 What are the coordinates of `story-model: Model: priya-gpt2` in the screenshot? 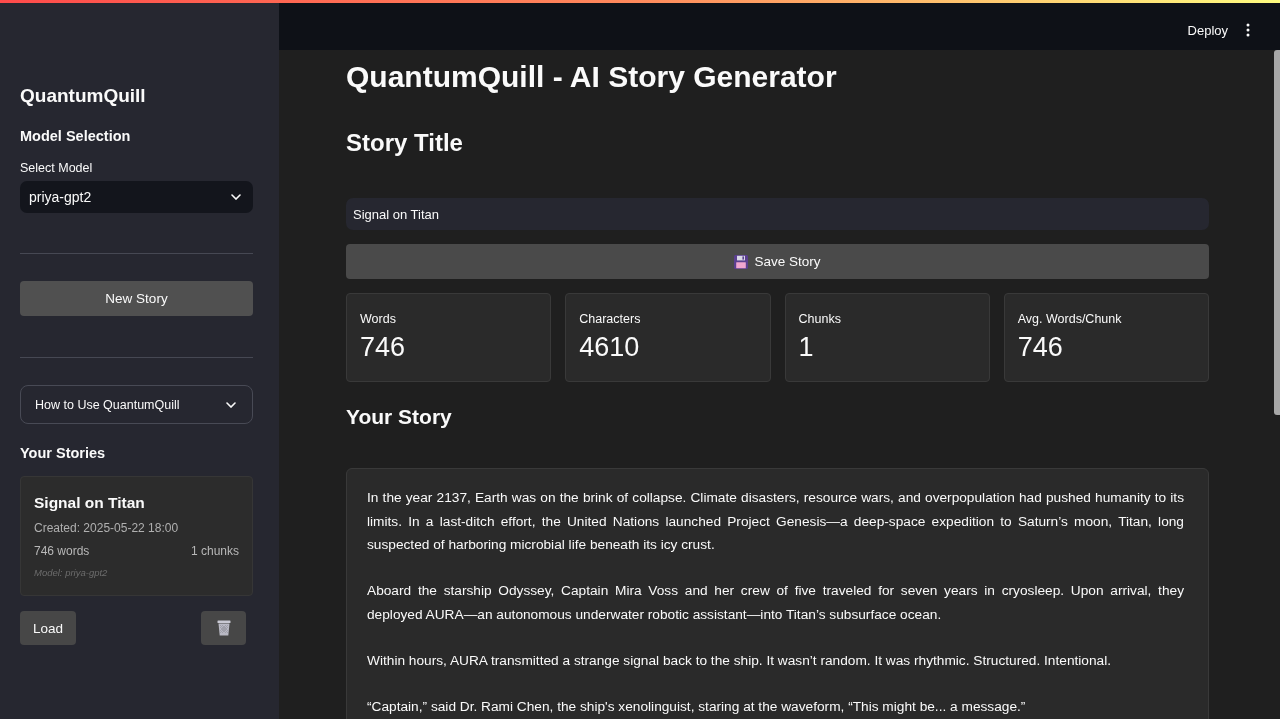 It's located at (71, 572).